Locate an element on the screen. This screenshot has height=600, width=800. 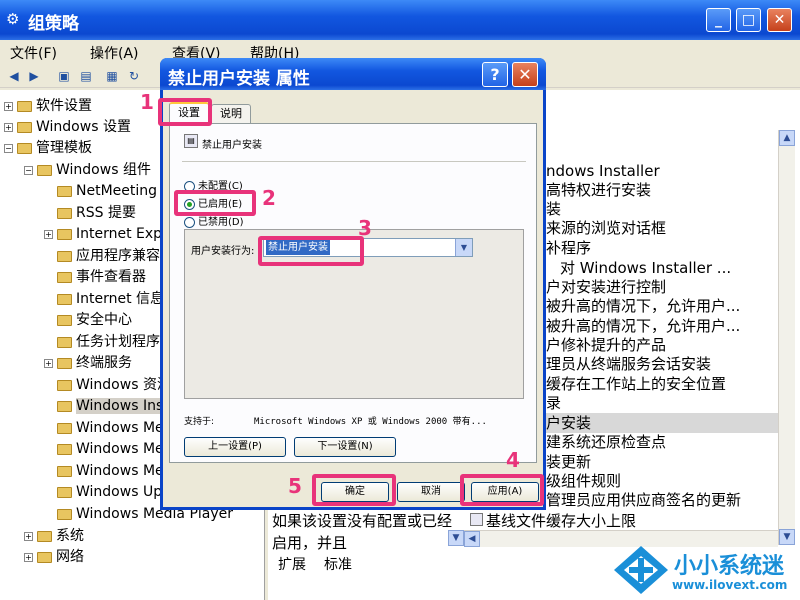
tree-item: NetMeeting is located at coordinates (107, 191).